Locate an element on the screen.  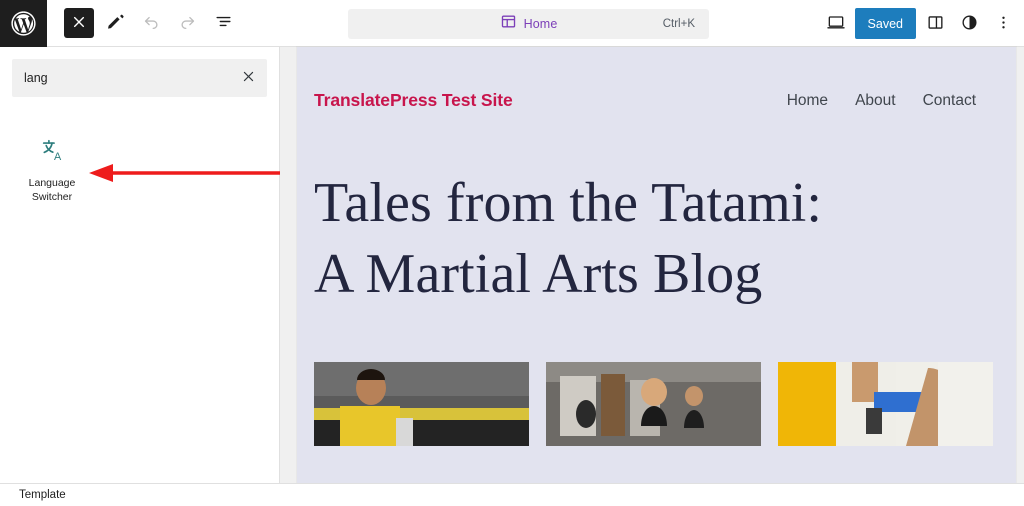
nav-link-contact: Contact is located at coordinates (949, 101).